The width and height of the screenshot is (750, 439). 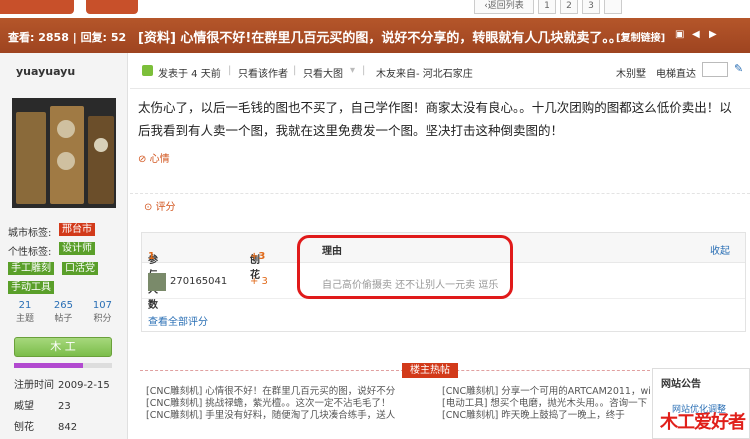 What do you see at coordinates (504, 7) in the screenshot?
I see `back-to-list-link: ‹返回列表` at bounding box center [504, 7].